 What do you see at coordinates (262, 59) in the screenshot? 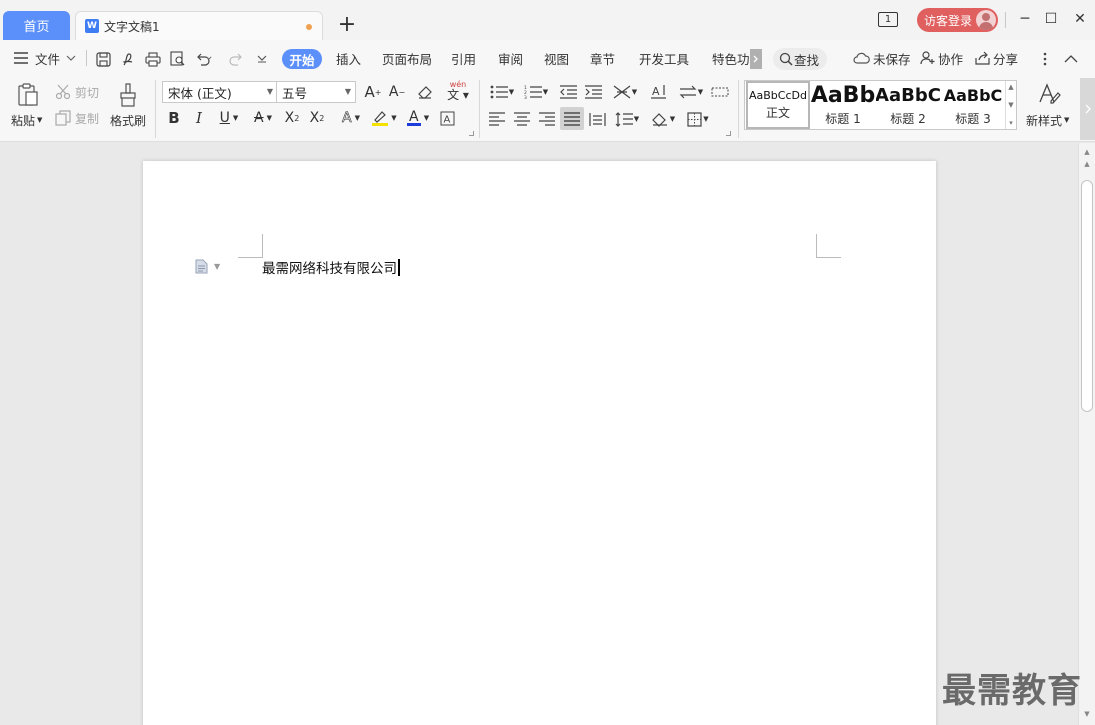
I see `quick-access-dropdown-icon` at bounding box center [262, 59].